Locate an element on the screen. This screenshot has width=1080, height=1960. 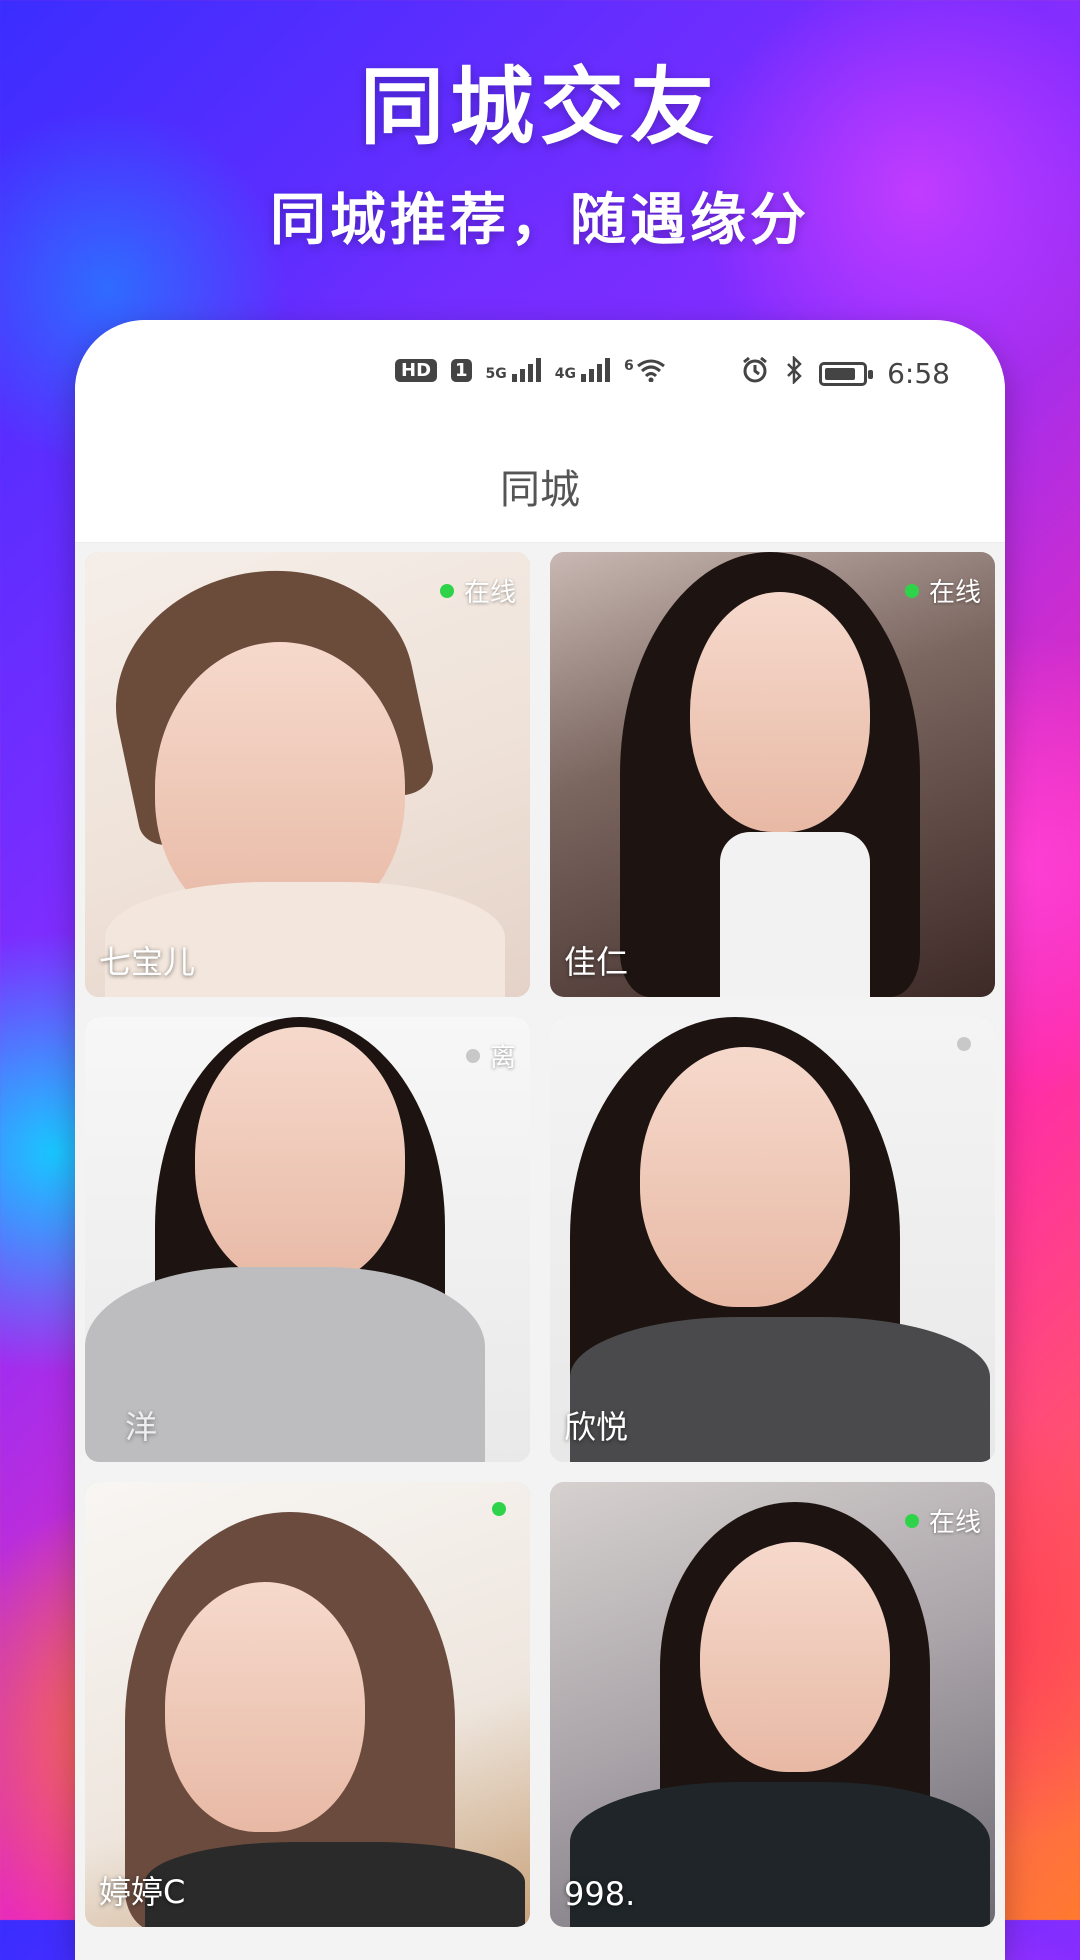
battery-icon is located at coordinates (846, 373).